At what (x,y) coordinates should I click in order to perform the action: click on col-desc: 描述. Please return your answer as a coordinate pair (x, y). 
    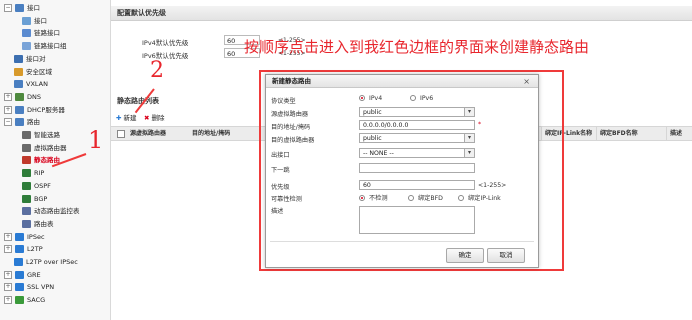
    Looking at the image, I should click on (679, 133).